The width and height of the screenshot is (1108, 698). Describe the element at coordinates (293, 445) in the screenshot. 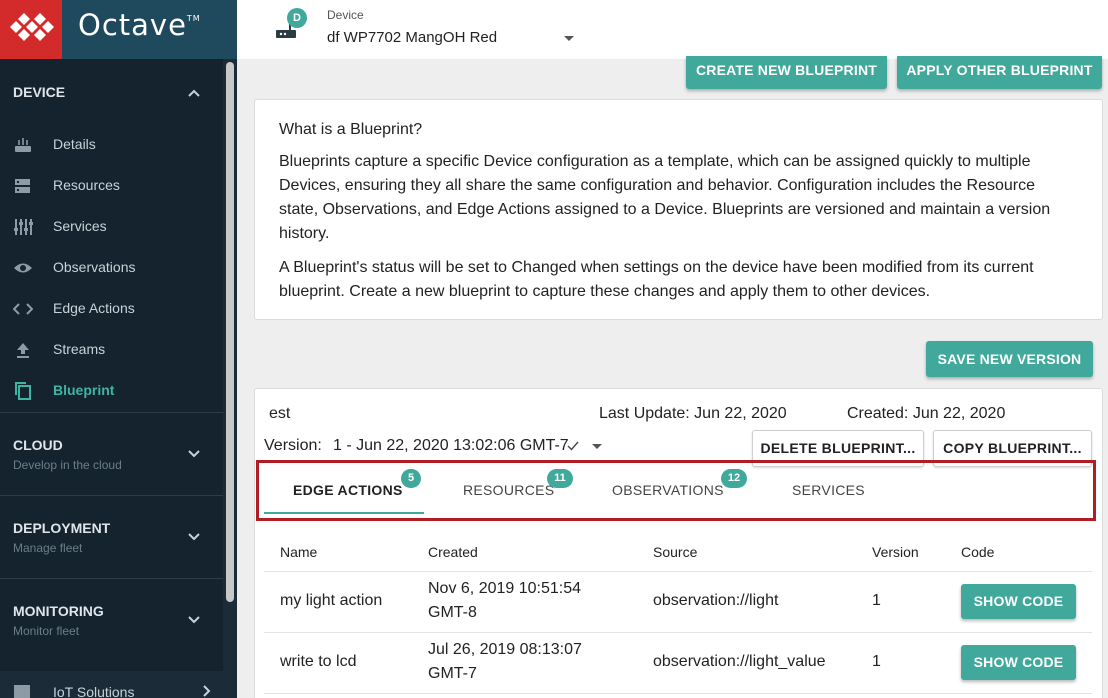

I see `version-label: Version:` at that location.